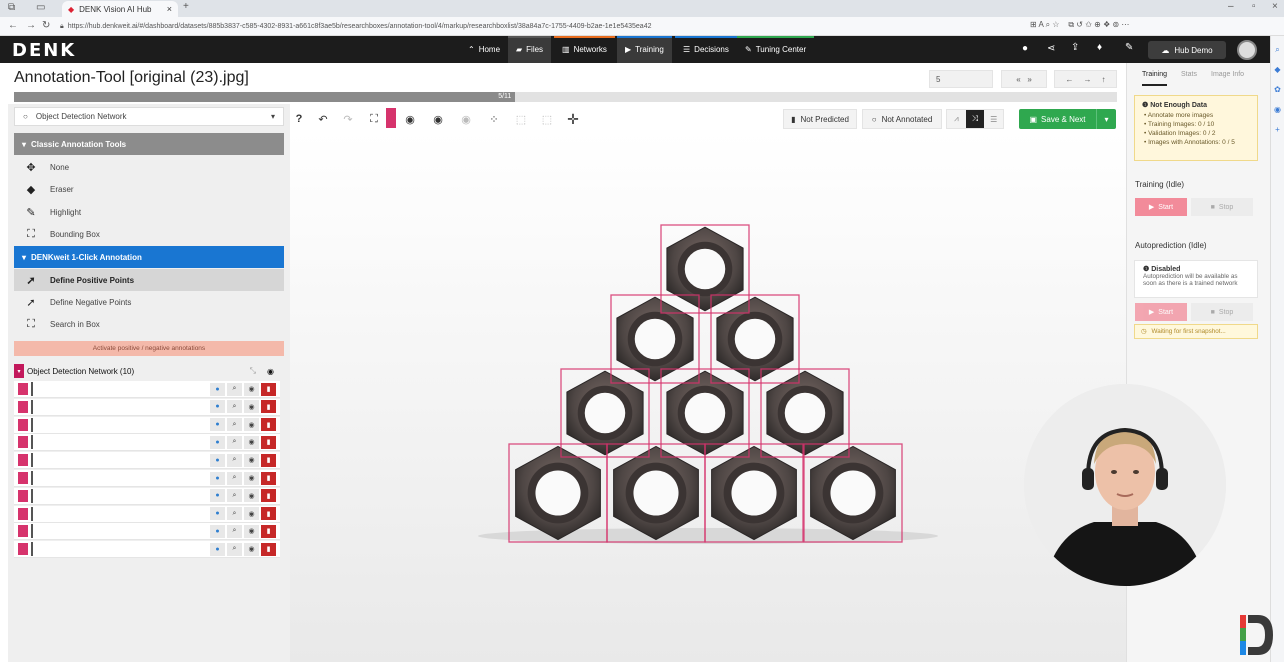 The width and height of the screenshot is (1284, 665). Describe the element at coordinates (149, 371) in the screenshot. I see `network-list-header: ▾ Object Detection Network (10) ⤡ ◉` at that location.